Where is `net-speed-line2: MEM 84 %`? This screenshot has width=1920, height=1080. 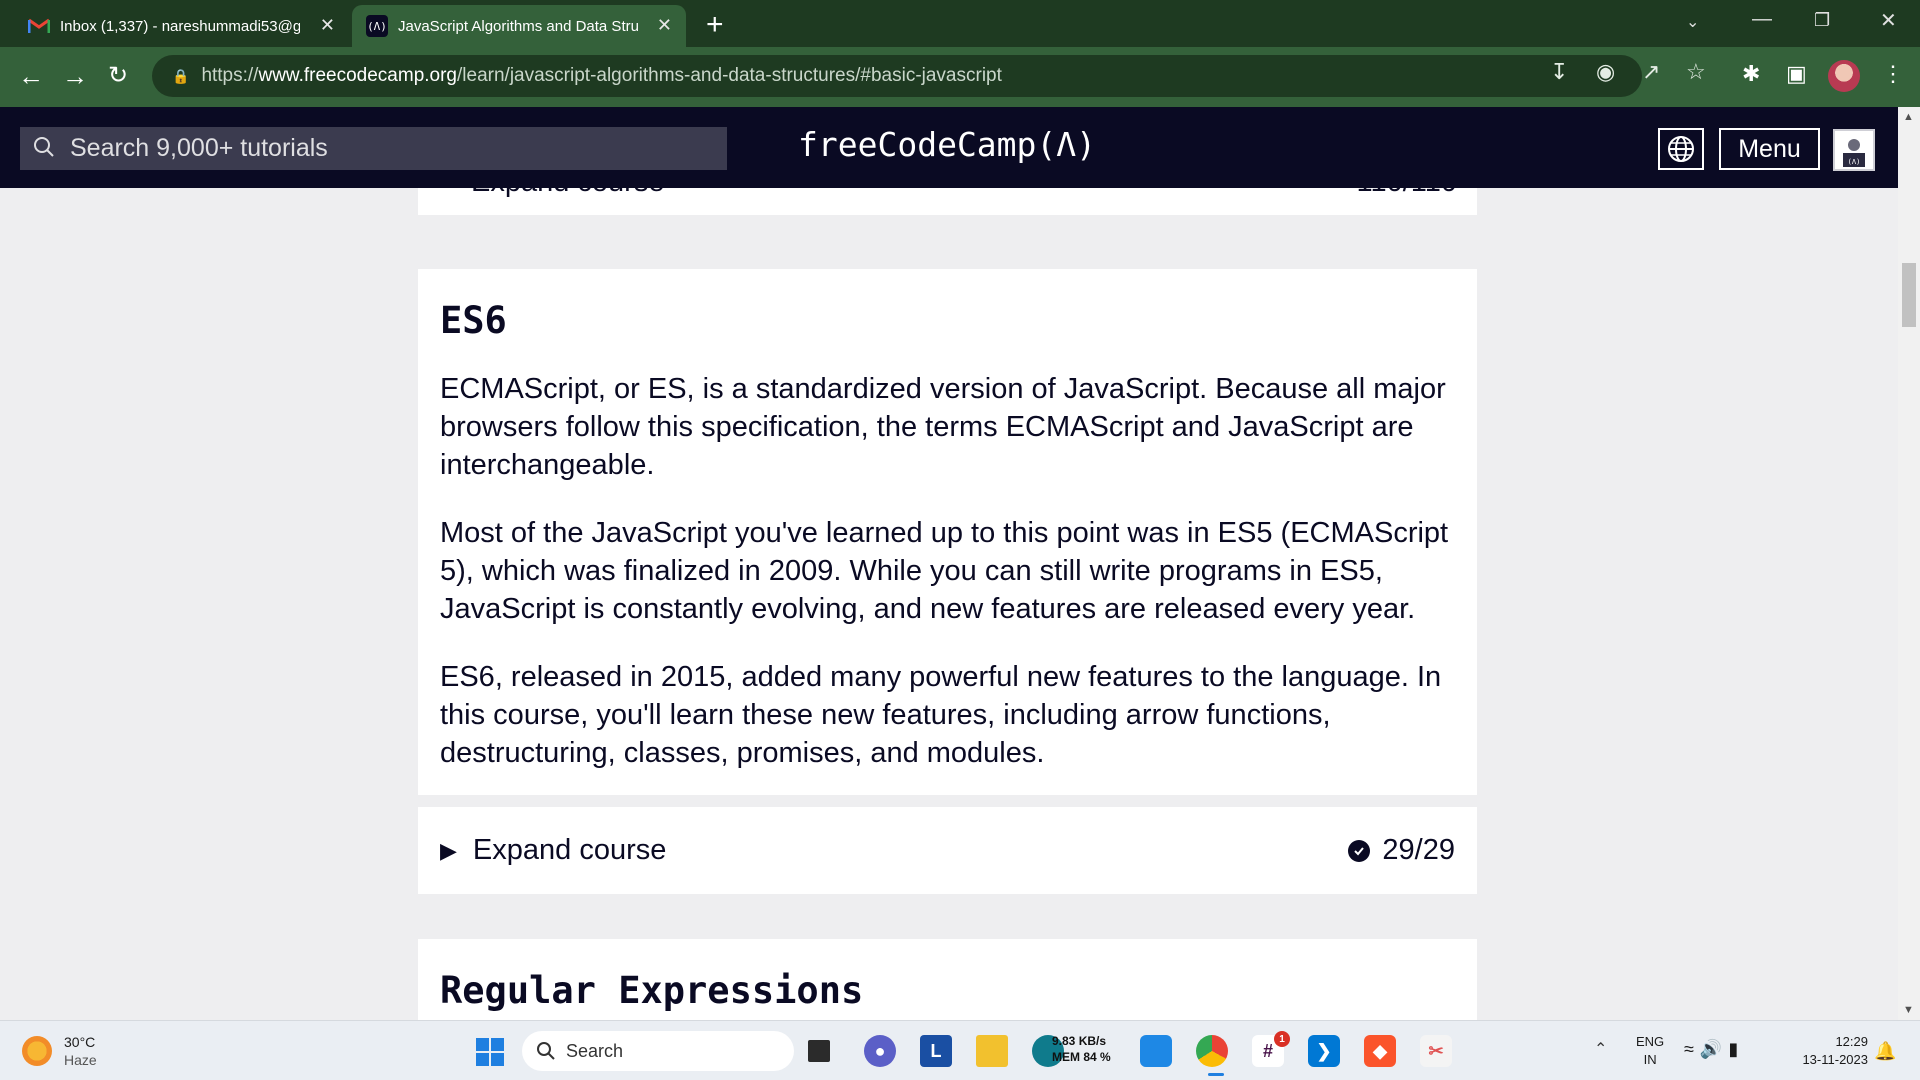 net-speed-line2: MEM 84 % is located at coordinates (1081, 1057).